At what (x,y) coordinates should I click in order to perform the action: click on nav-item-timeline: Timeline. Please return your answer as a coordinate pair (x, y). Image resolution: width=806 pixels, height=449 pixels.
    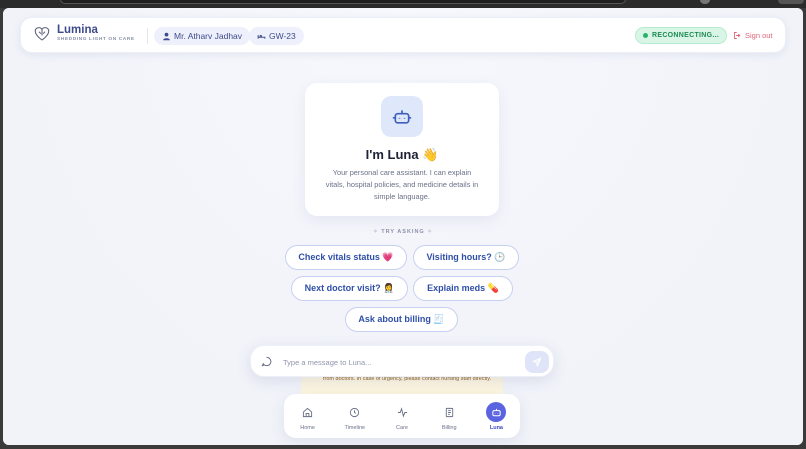
    Looking at the image, I should click on (354, 416).